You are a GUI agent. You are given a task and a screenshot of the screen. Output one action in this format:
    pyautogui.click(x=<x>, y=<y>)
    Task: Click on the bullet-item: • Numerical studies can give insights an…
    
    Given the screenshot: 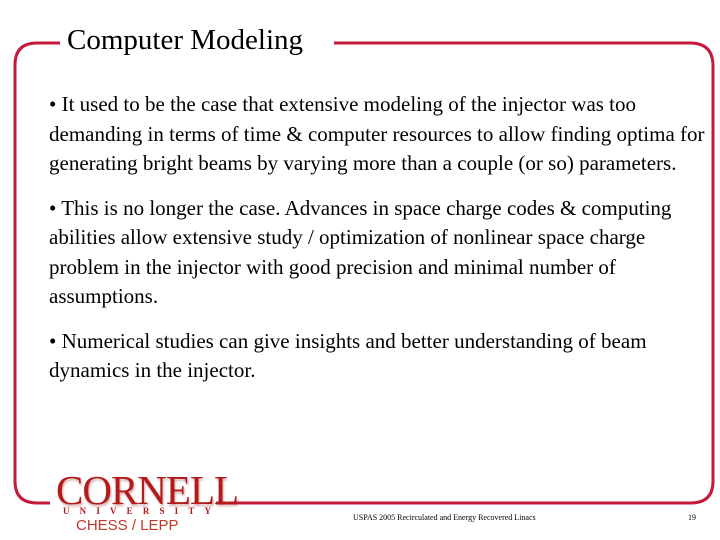 What is the action you would take?
    pyautogui.click(x=348, y=355)
    